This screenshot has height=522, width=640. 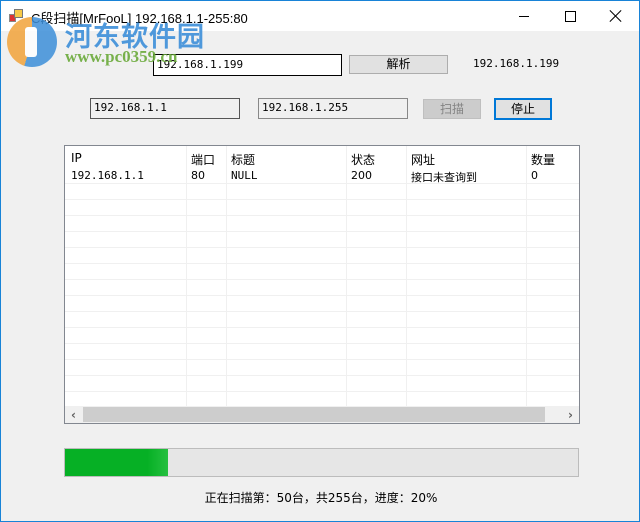 What do you see at coordinates (321, 462) in the screenshot?
I see `scan-progress-bar` at bounding box center [321, 462].